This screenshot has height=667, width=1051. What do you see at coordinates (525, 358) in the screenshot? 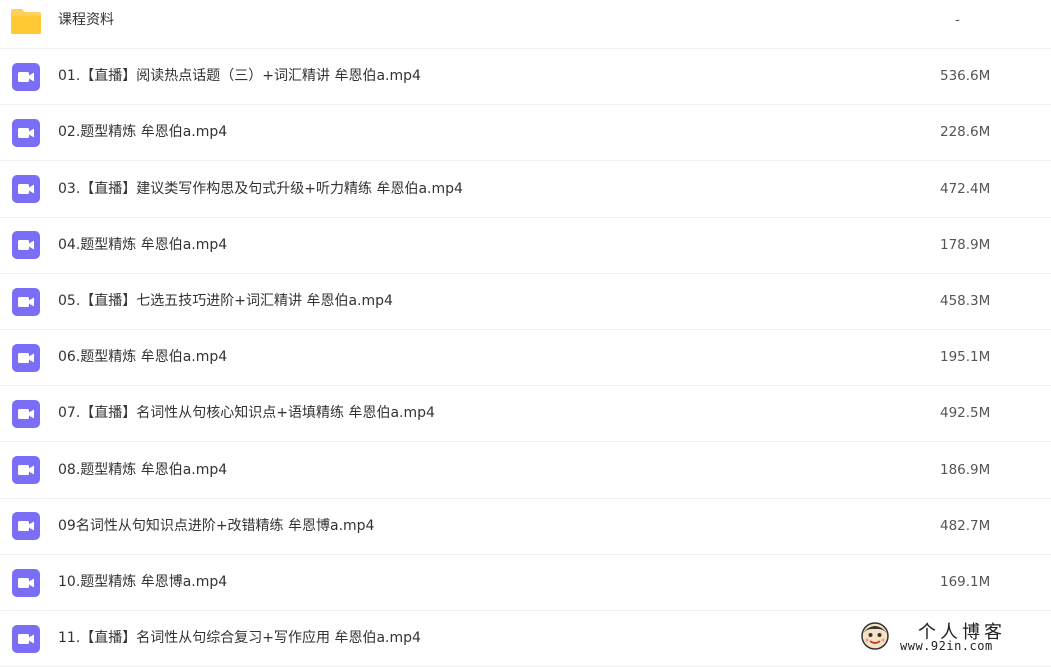
I see `file-row: 06.题型精炼 牟恩伯a.mp4 195.1M` at bounding box center [525, 358].